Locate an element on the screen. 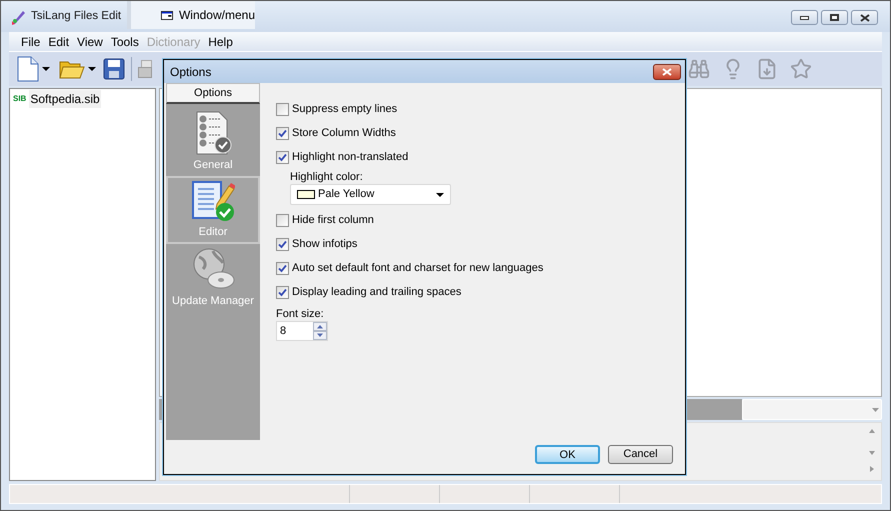 The height and width of the screenshot is (511, 891). field-label: Font size: is located at coordinates (300, 314).